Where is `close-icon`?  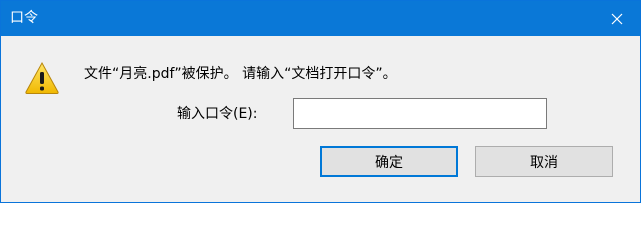
close-icon is located at coordinates (617, 18).